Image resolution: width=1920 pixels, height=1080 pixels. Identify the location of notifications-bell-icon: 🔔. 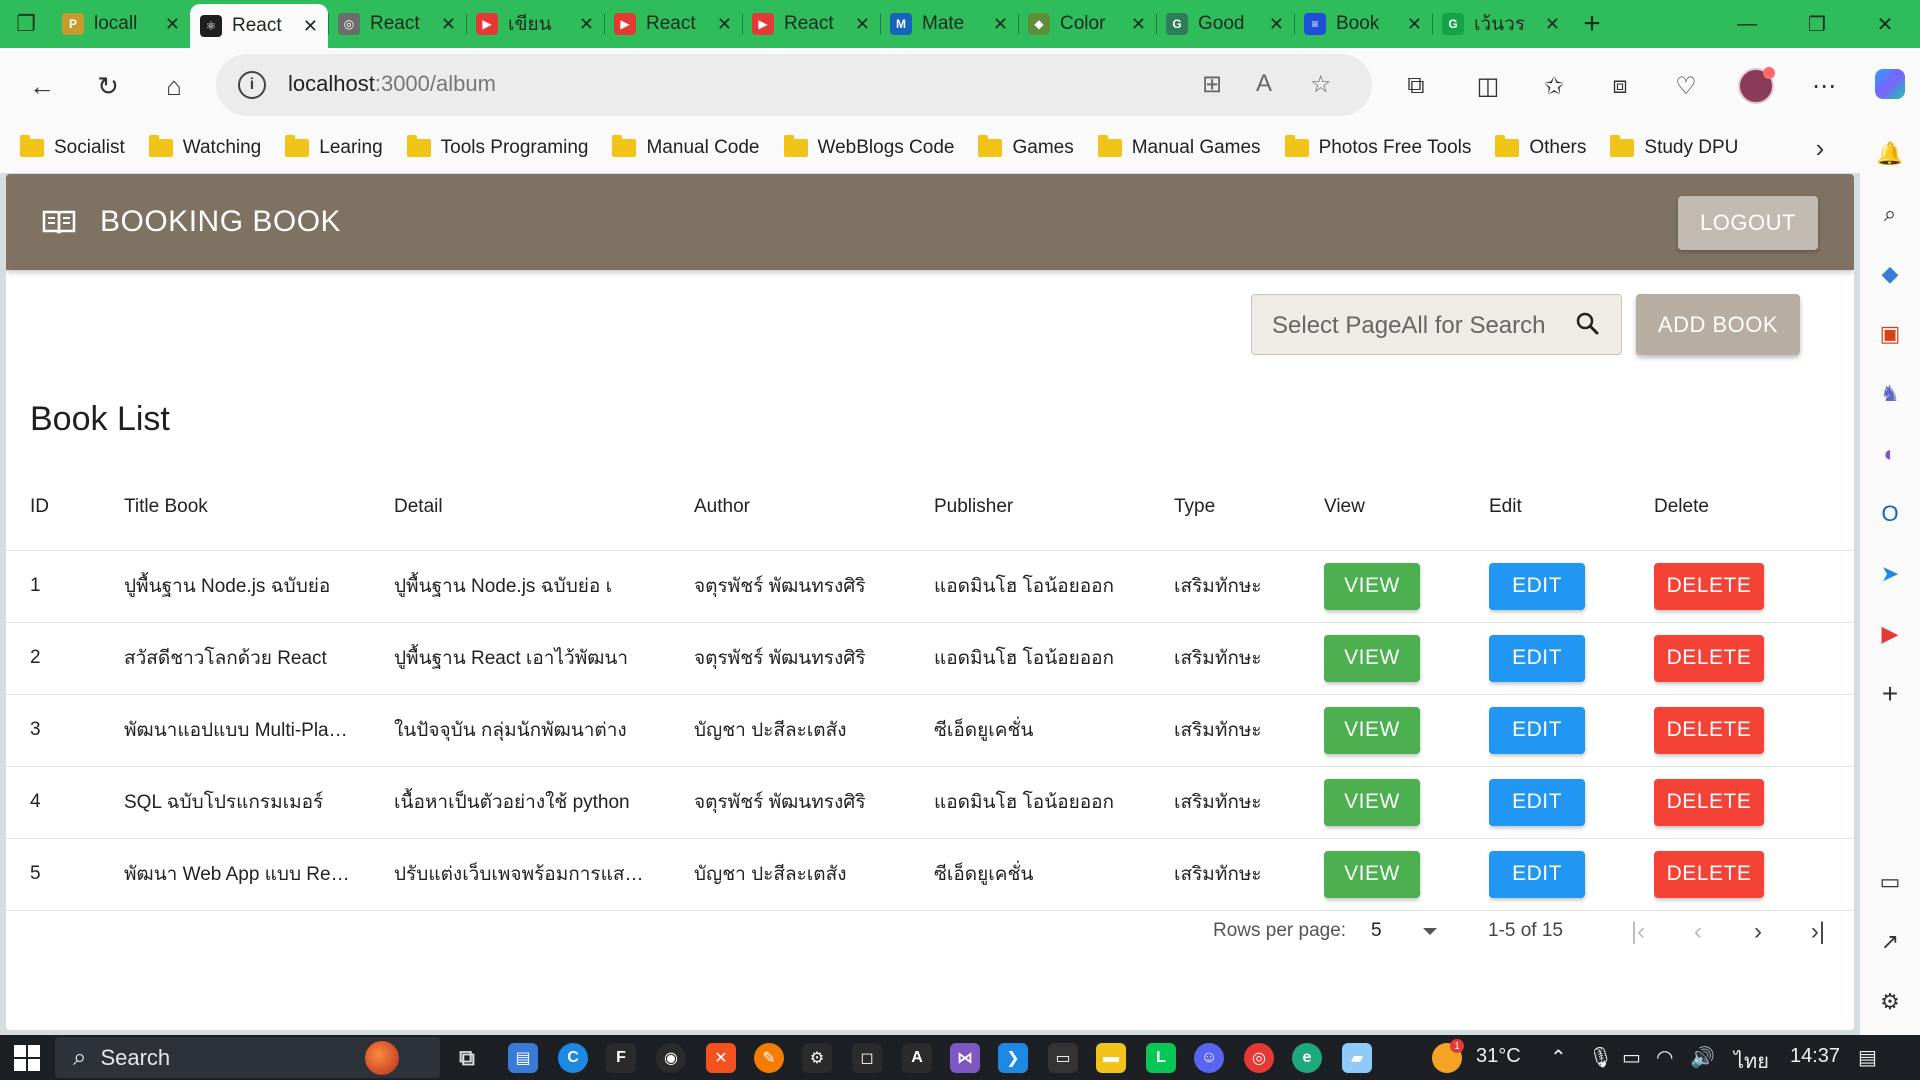
(1890, 154).